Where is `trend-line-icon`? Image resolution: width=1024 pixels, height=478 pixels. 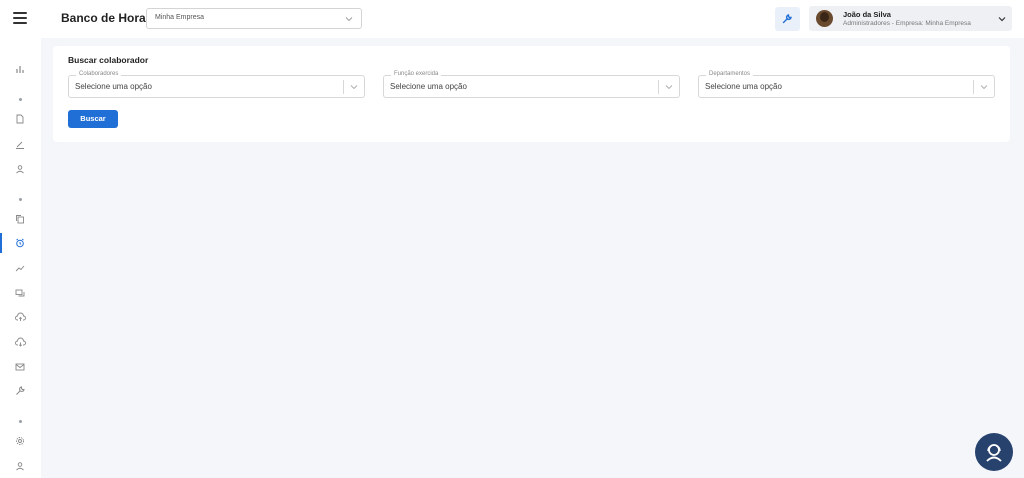
trend-line-icon is located at coordinates (20, 268).